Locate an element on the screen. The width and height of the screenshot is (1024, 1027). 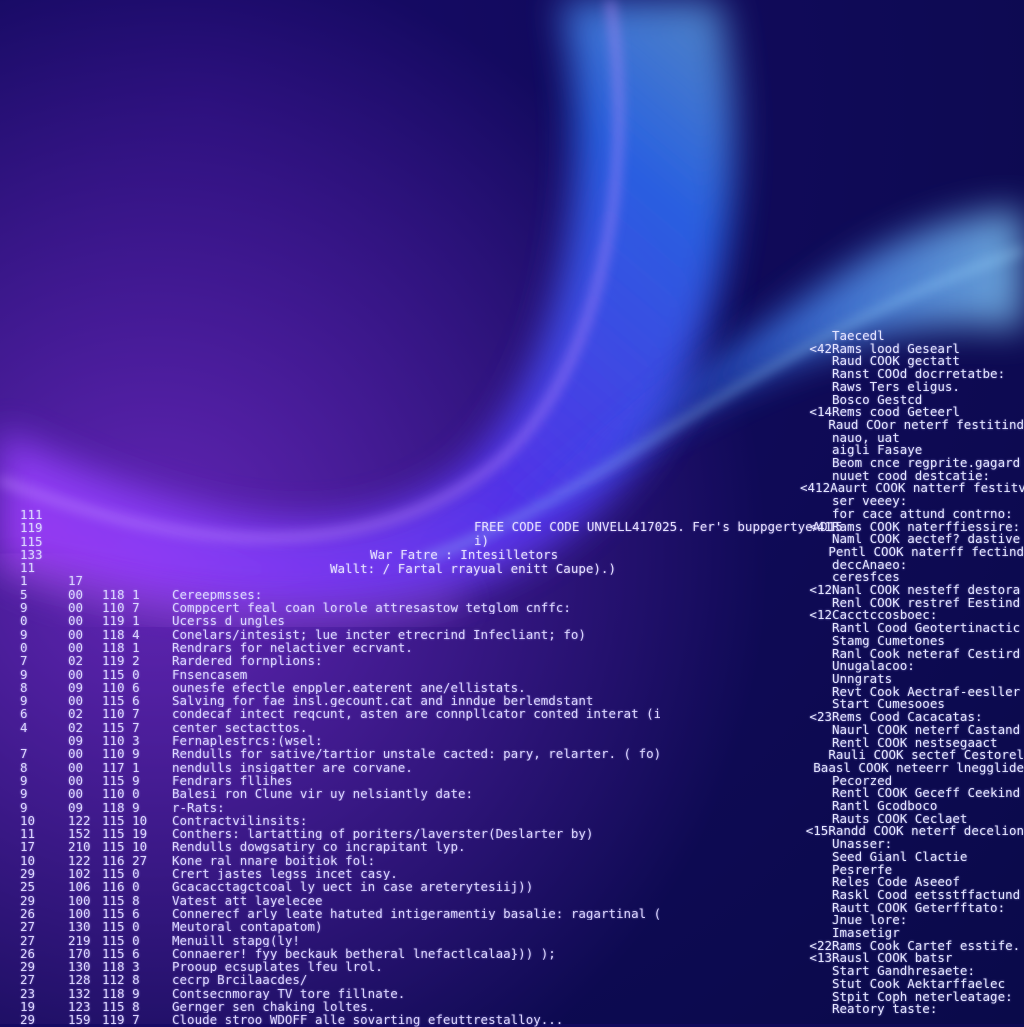
log-text: Rendulls dowgsatiry co incrapitant lyp. is located at coordinates (319, 847).